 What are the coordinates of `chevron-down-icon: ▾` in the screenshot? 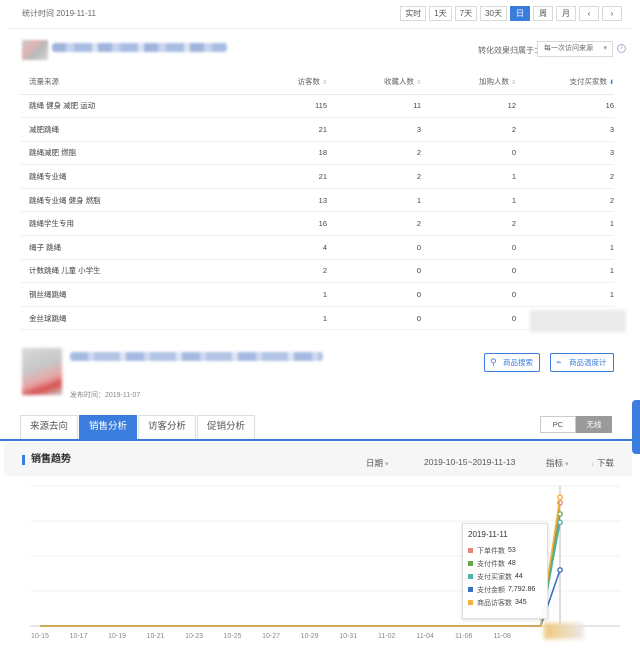 It's located at (567, 464).